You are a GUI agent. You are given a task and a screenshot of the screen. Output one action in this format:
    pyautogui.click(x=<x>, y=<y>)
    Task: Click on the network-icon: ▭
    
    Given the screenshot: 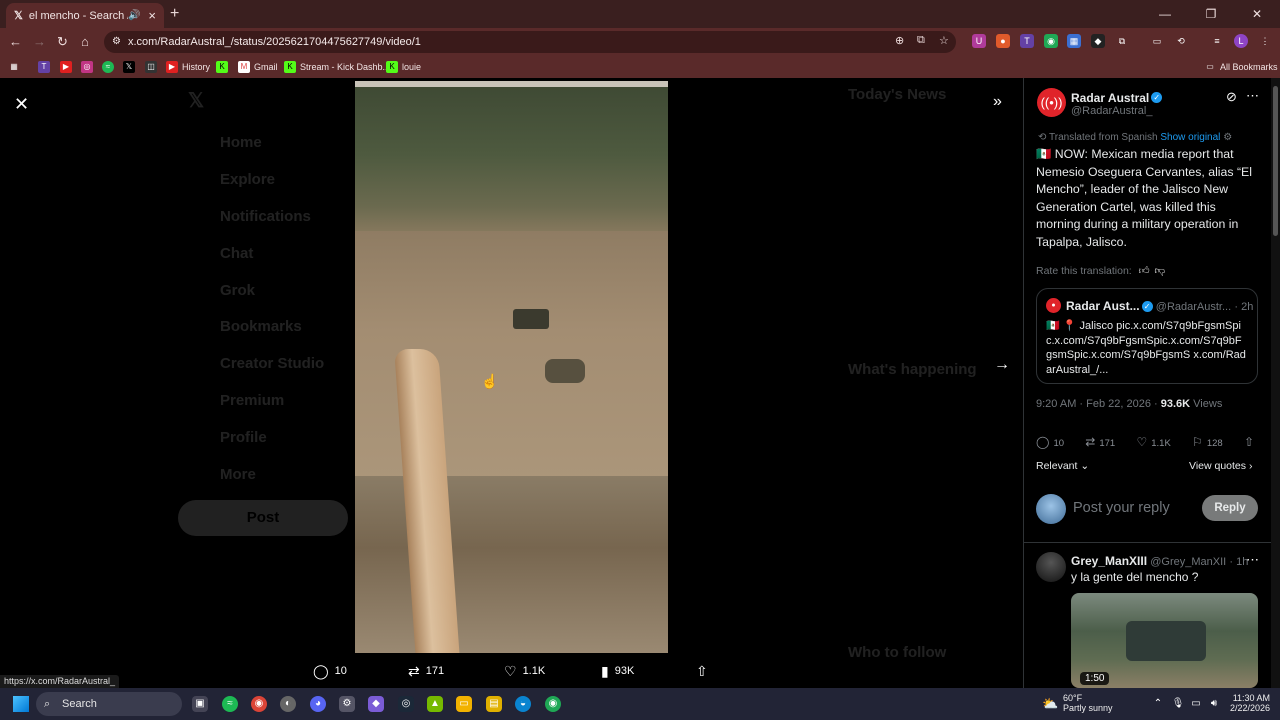 What is the action you would take?
    pyautogui.click(x=1196, y=704)
    